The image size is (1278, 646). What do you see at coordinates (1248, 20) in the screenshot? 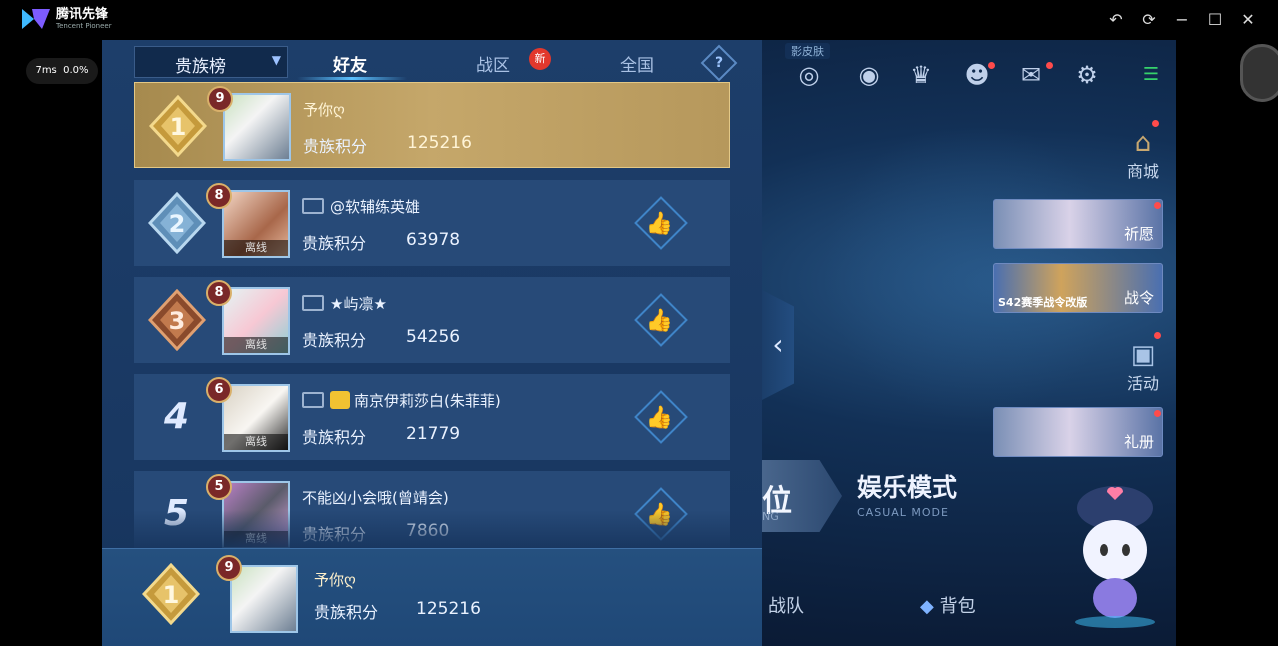
I see `close-icon: ✕` at bounding box center [1248, 20].